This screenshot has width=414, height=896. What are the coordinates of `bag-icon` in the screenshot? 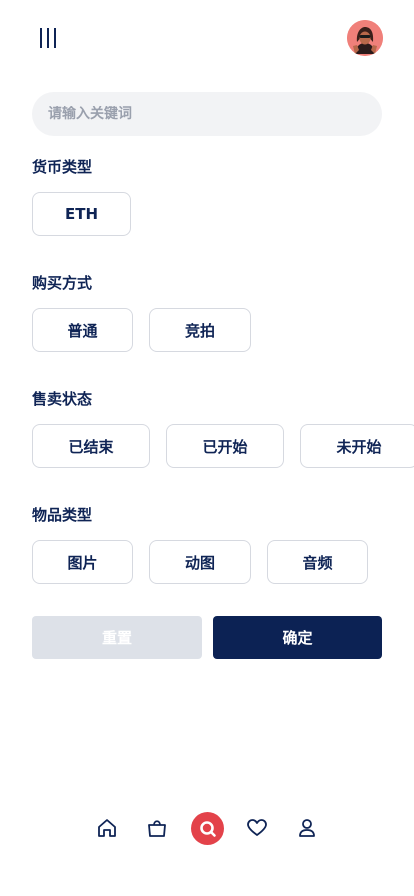 It's located at (157, 828).